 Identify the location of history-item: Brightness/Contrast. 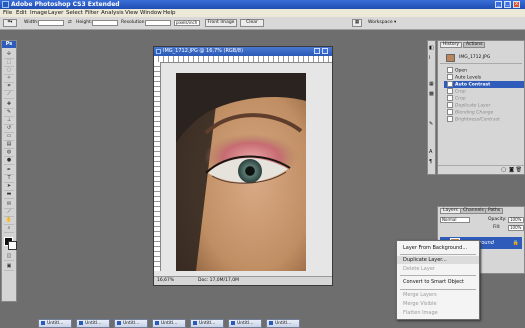
(484, 119).